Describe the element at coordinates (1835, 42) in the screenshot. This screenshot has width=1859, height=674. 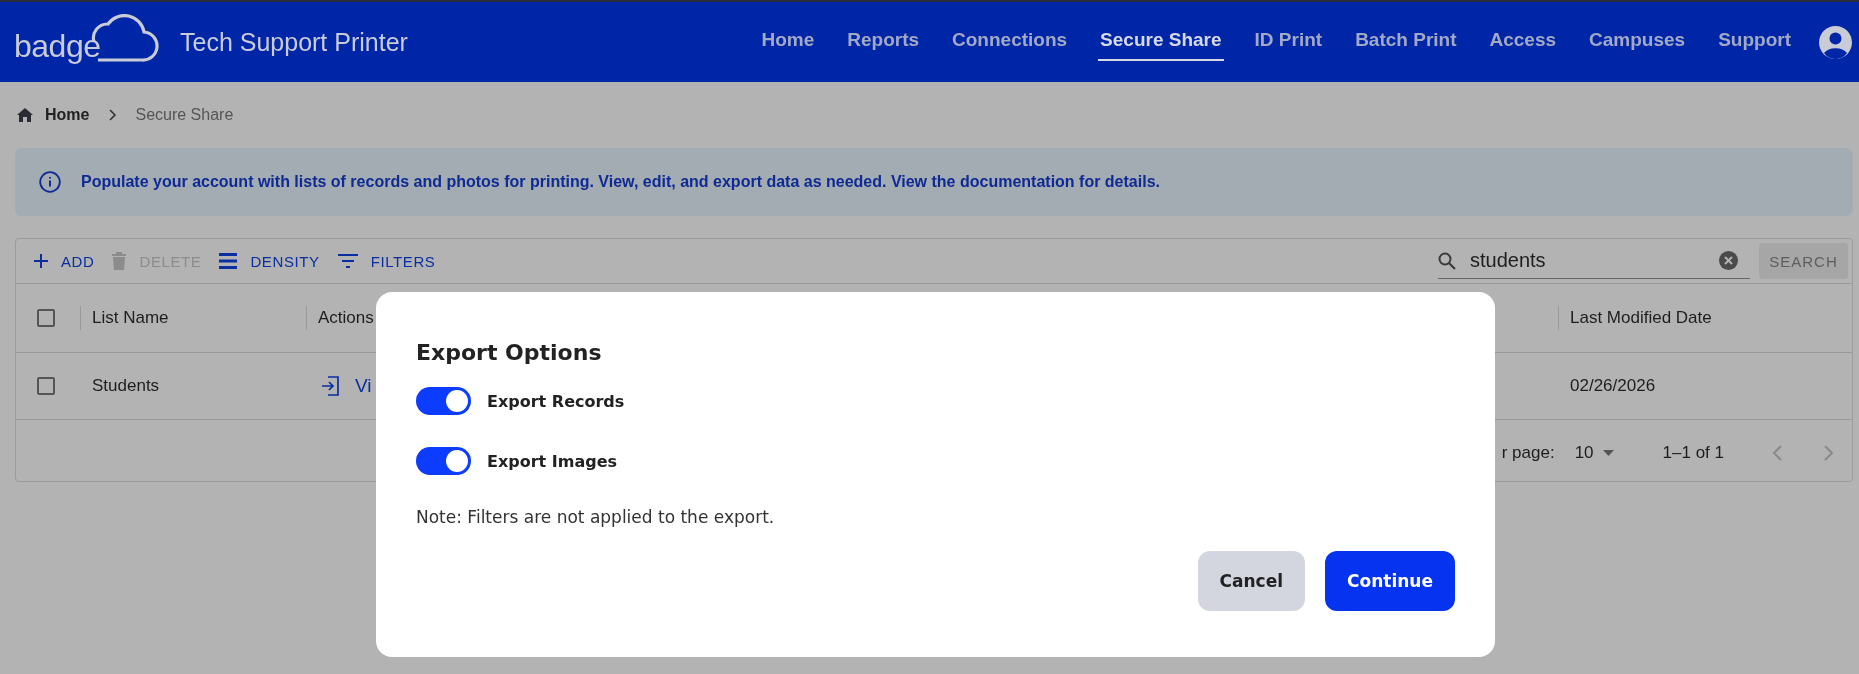
I see `avatar-icon` at that location.